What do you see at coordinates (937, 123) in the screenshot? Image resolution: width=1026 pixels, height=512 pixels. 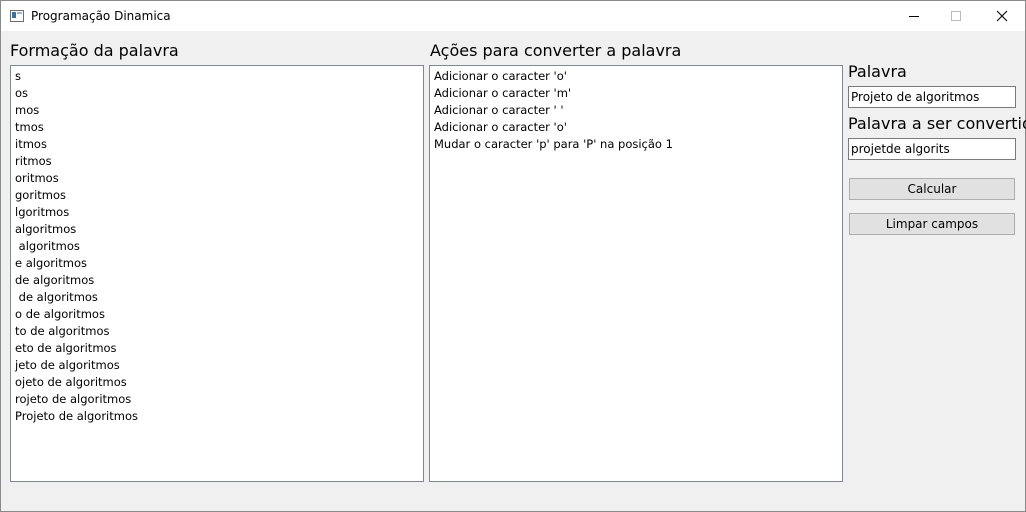 I see `target-word-label: Palavra a ser convertida` at bounding box center [937, 123].